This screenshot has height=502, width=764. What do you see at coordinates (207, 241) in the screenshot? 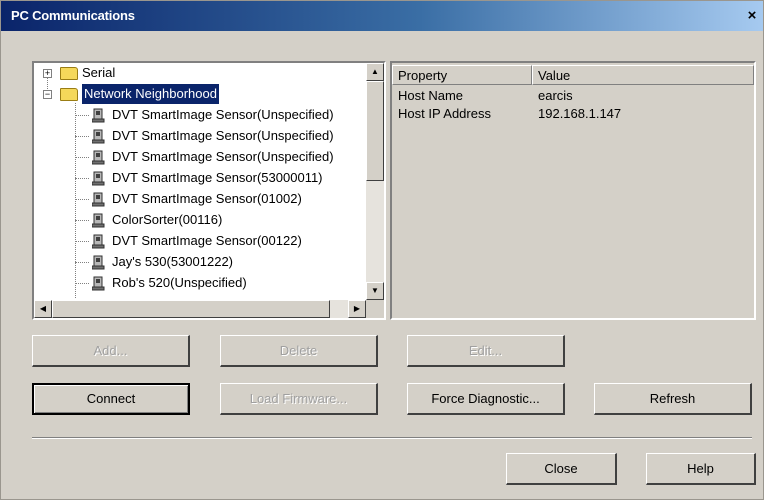
I see `tree-item-sensor: DVT SmartImage Sensor(00122)` at bounding box center [207, 241].